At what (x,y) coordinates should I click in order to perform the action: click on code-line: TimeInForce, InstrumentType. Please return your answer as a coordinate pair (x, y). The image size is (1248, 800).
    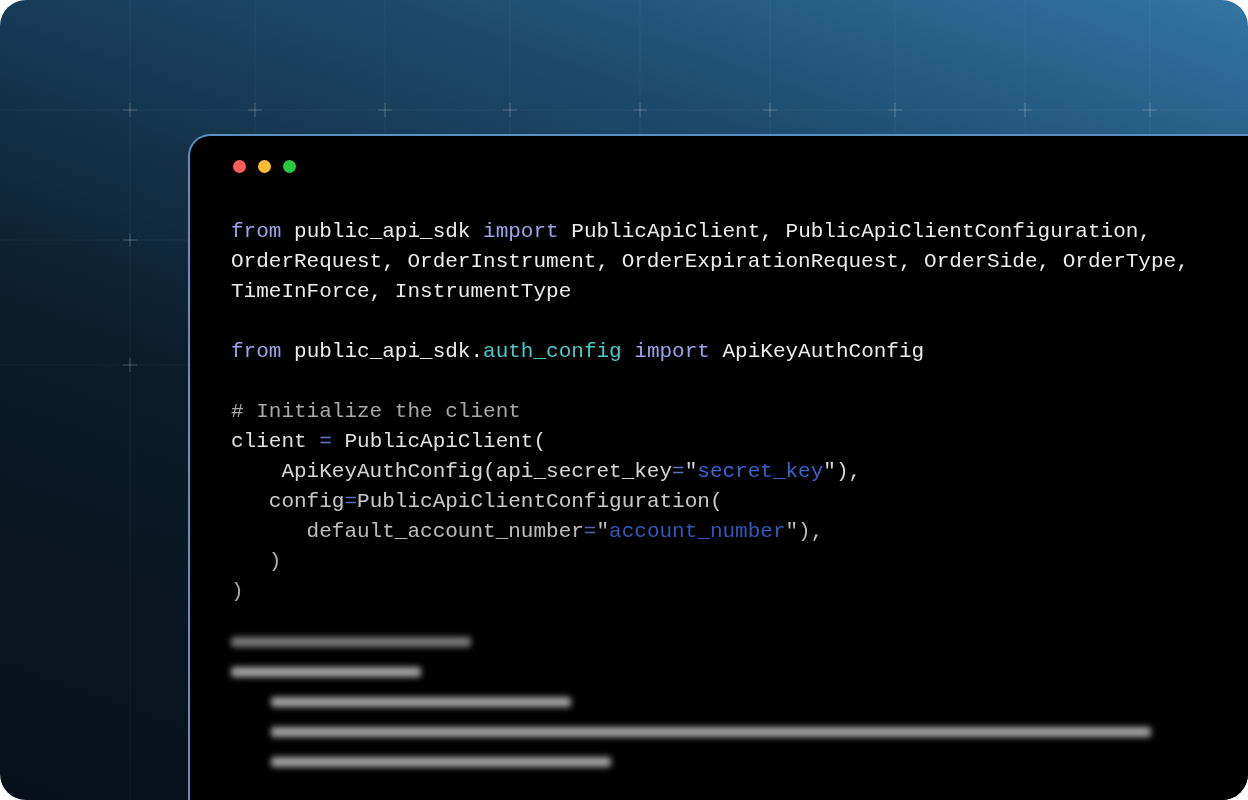
    Looking at the image, I should click on (401, 292).